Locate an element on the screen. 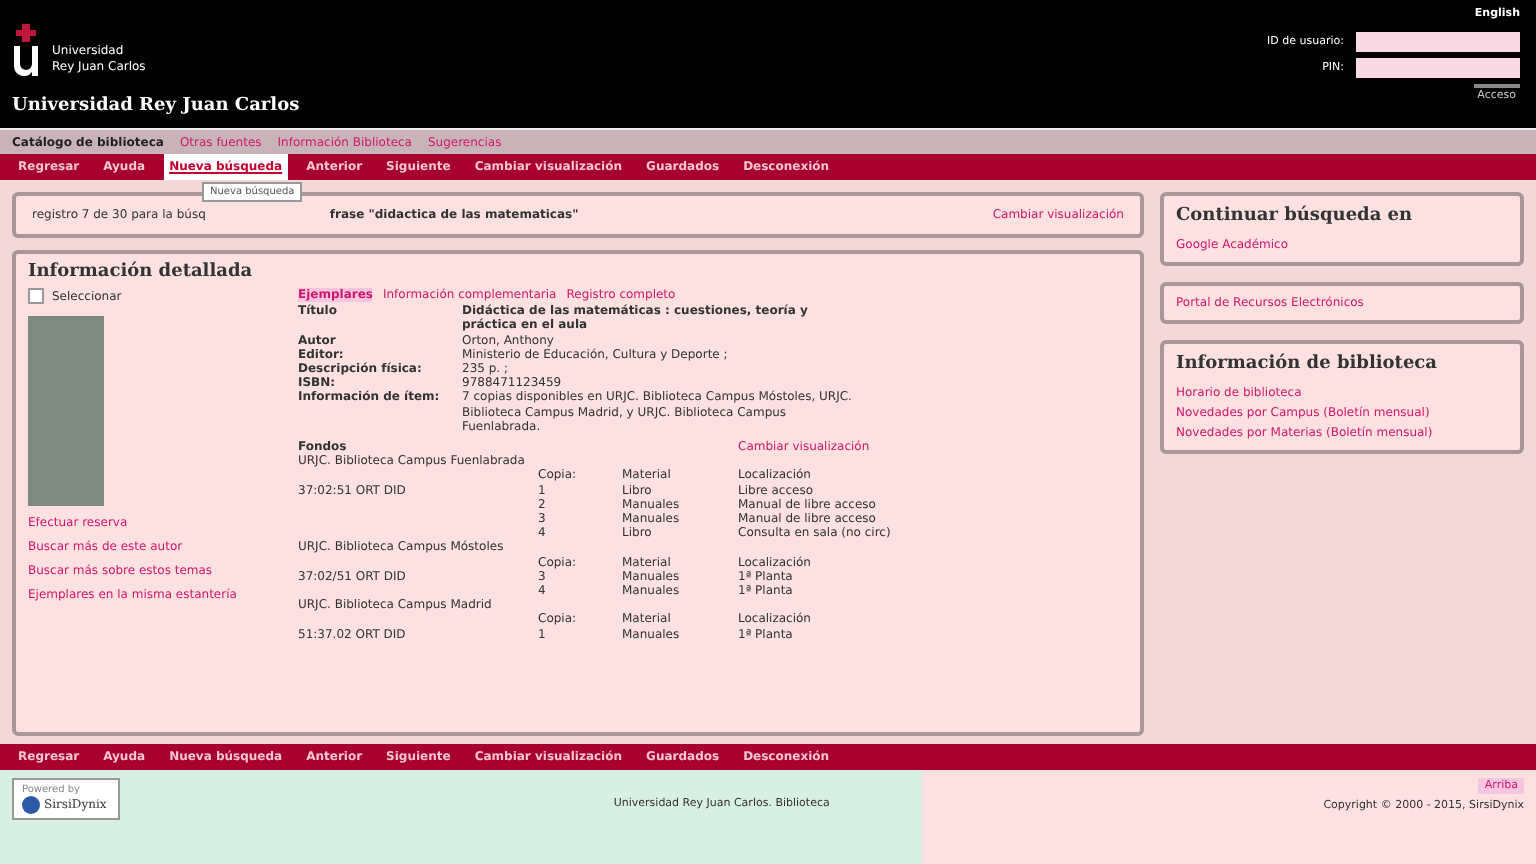 The image size is (1536, 864). panel-heading: Continuar búsqueda en is located at coordinates (1295, 216).